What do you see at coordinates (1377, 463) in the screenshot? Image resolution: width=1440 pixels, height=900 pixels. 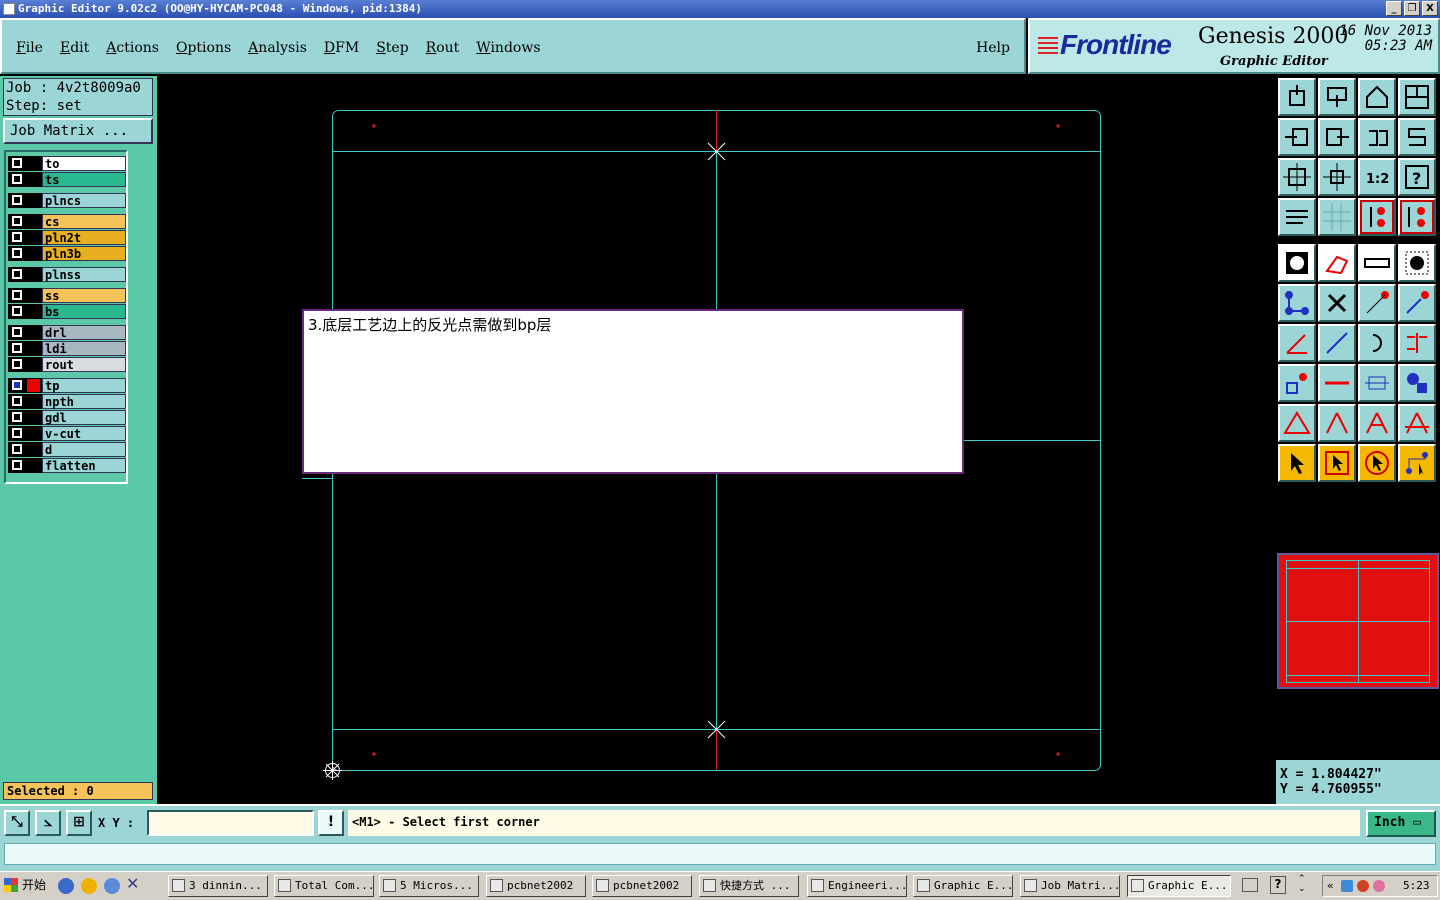 I see `pointer-circle-icon` at bounding box center [1377, 463].